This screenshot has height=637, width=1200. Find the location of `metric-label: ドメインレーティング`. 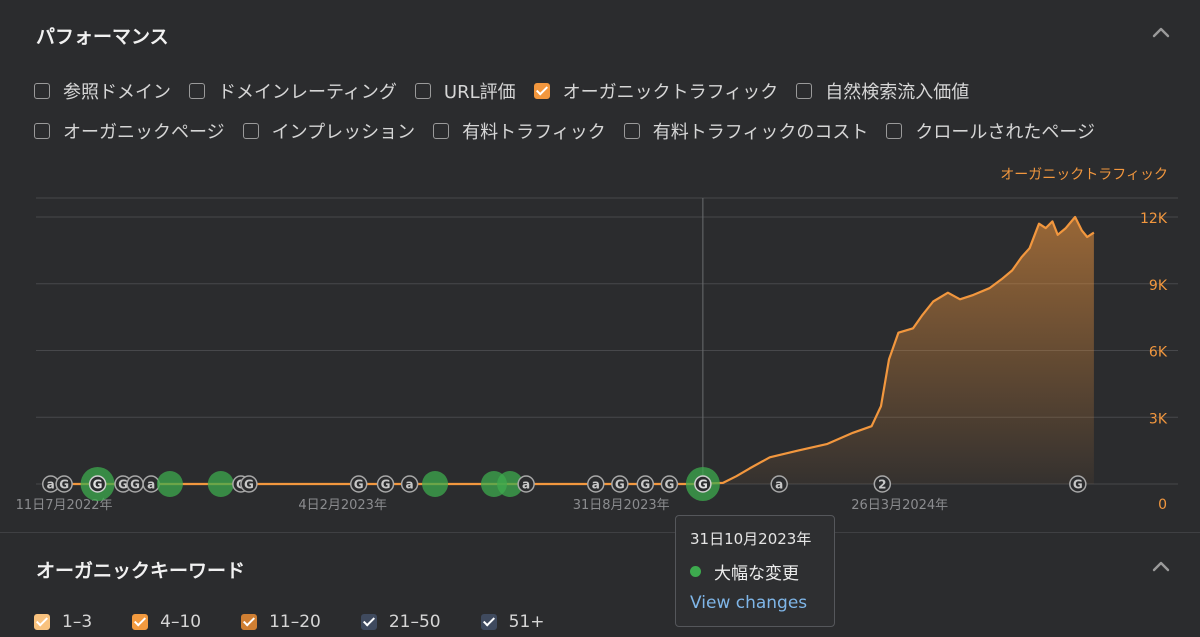

metric-label: ドメインレーティング is located at coordinates (307, 92).